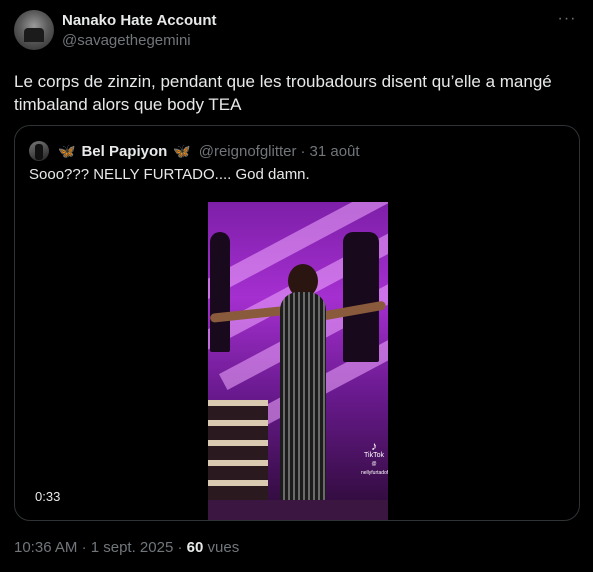  I want to click on tiktok-brand: TikTok, so click(374, 455).